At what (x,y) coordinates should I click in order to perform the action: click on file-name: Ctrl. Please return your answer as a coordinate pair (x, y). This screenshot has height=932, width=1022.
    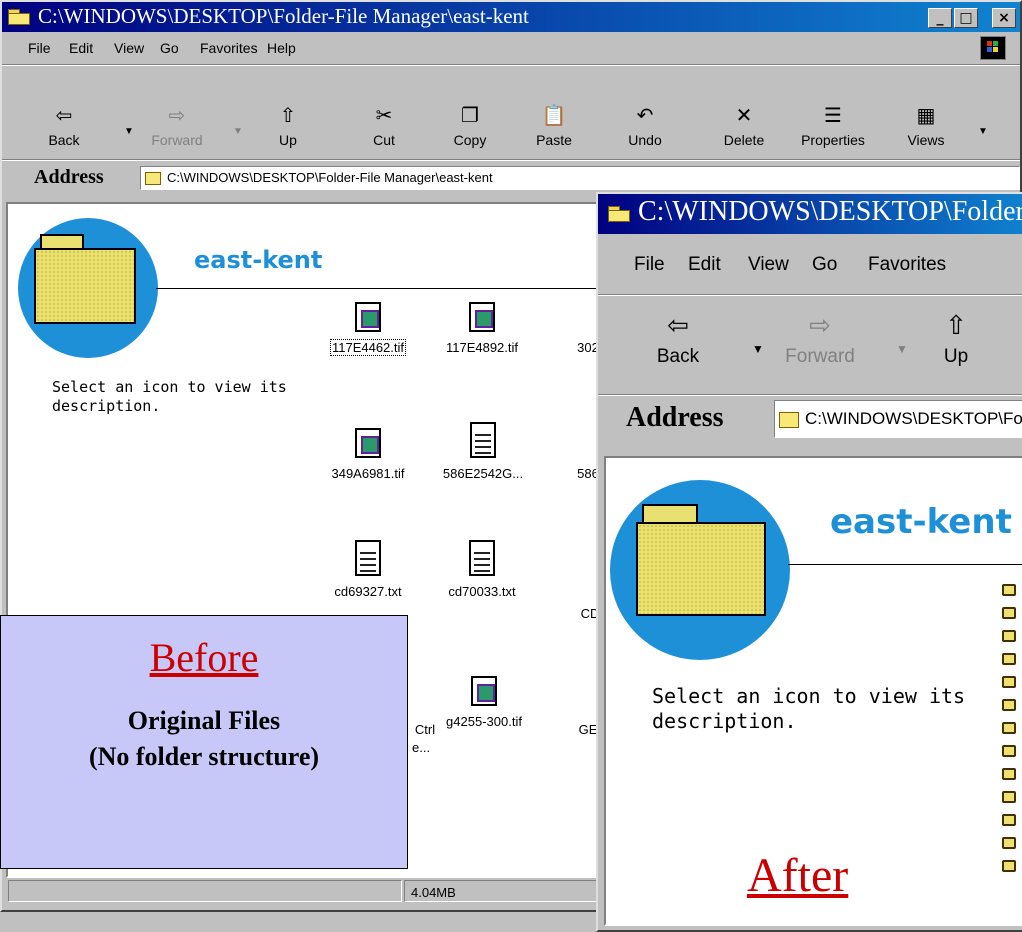
    Looking at the image, I should click on (425, 729).